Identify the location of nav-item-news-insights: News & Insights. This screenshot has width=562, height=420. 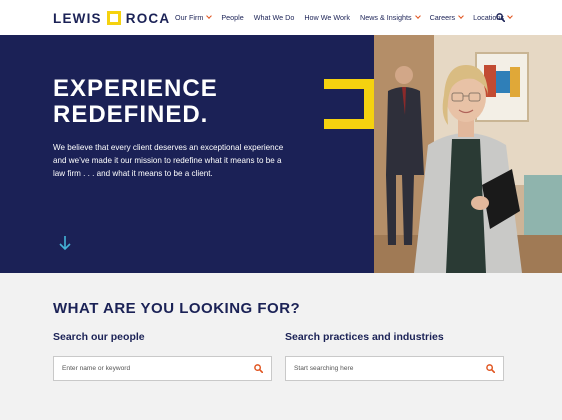
(390, 17).